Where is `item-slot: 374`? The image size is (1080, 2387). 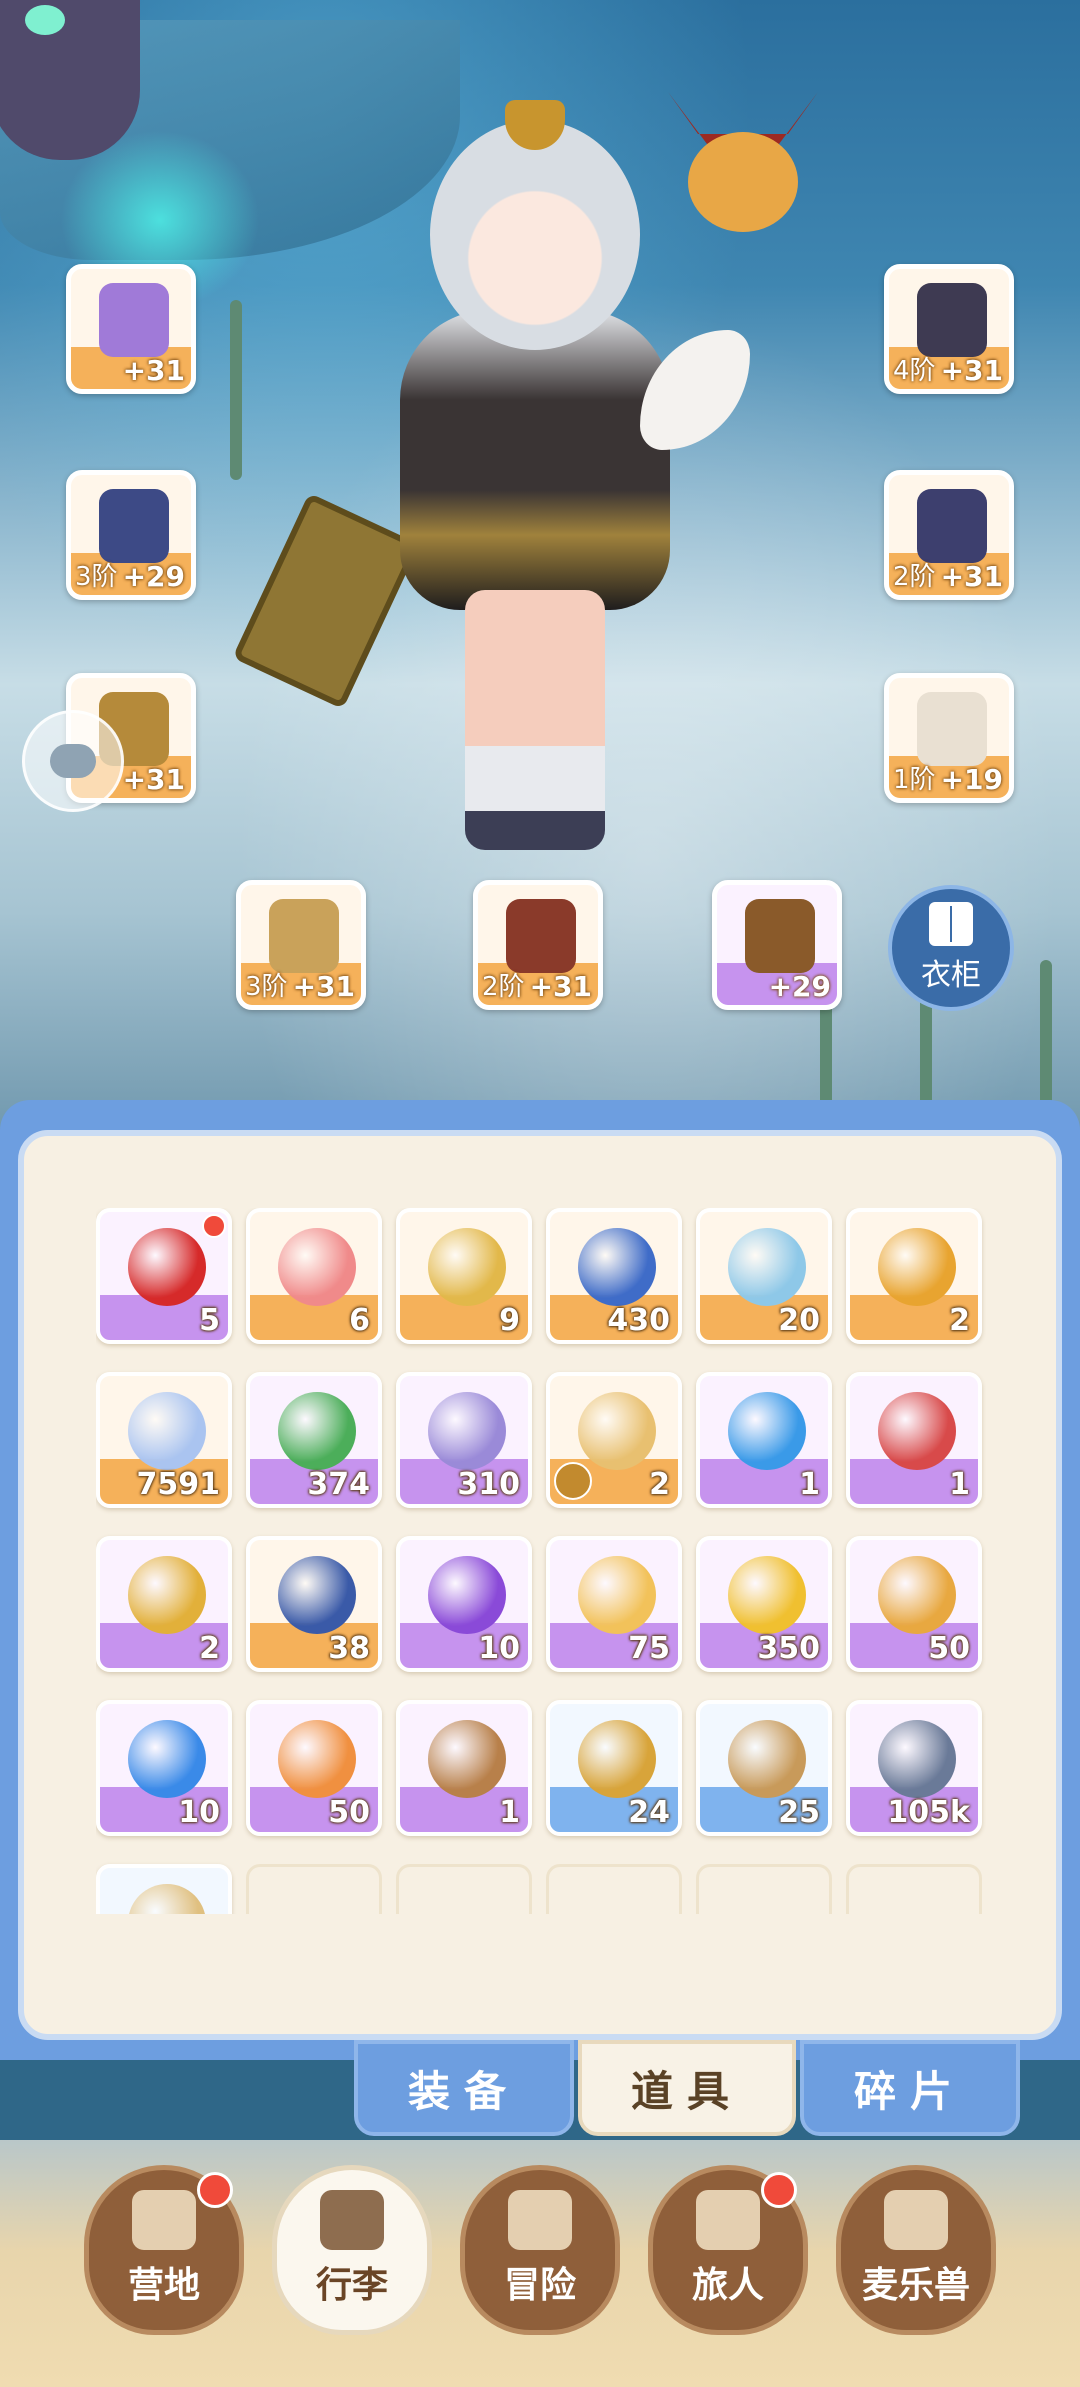
item-slot: 374 is located at coordinates (314, 1440).